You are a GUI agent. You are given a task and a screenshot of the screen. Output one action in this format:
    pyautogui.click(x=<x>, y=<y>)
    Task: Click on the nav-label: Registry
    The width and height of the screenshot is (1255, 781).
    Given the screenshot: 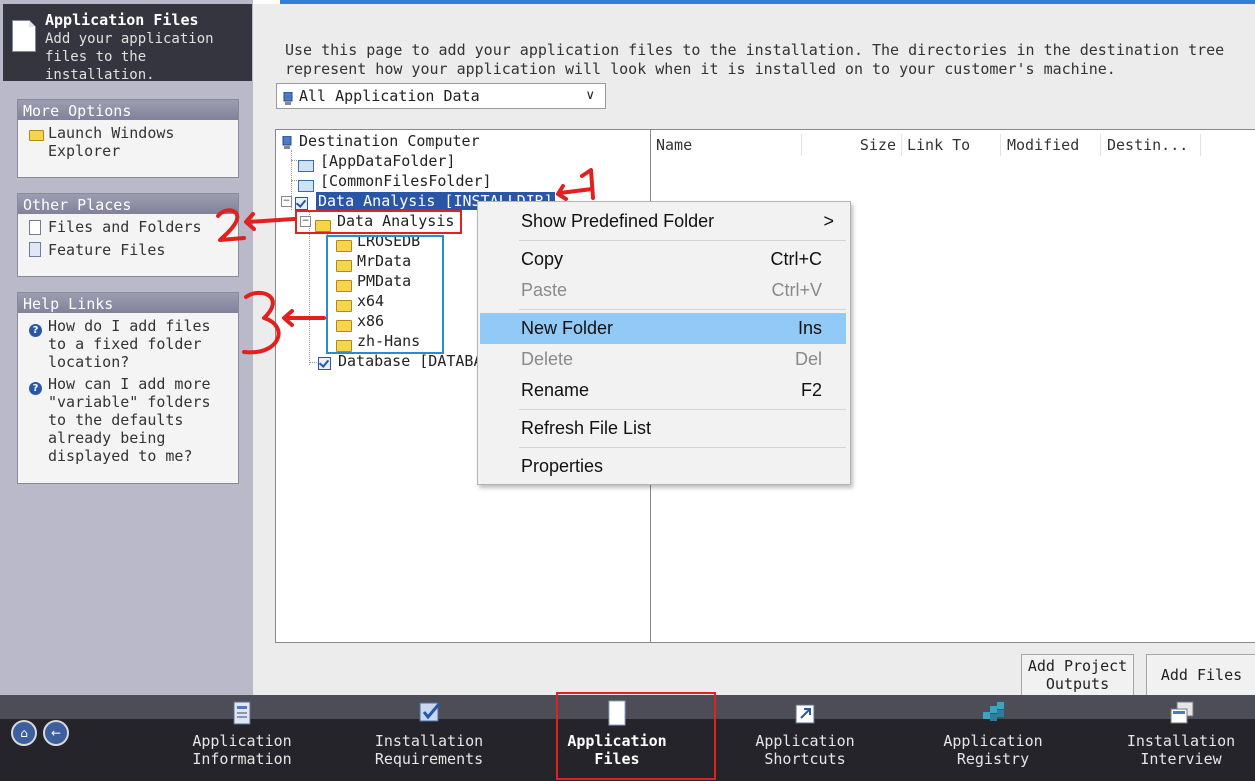 What is the action you would take?
    pyautogui.click(x=993, y=759)
    